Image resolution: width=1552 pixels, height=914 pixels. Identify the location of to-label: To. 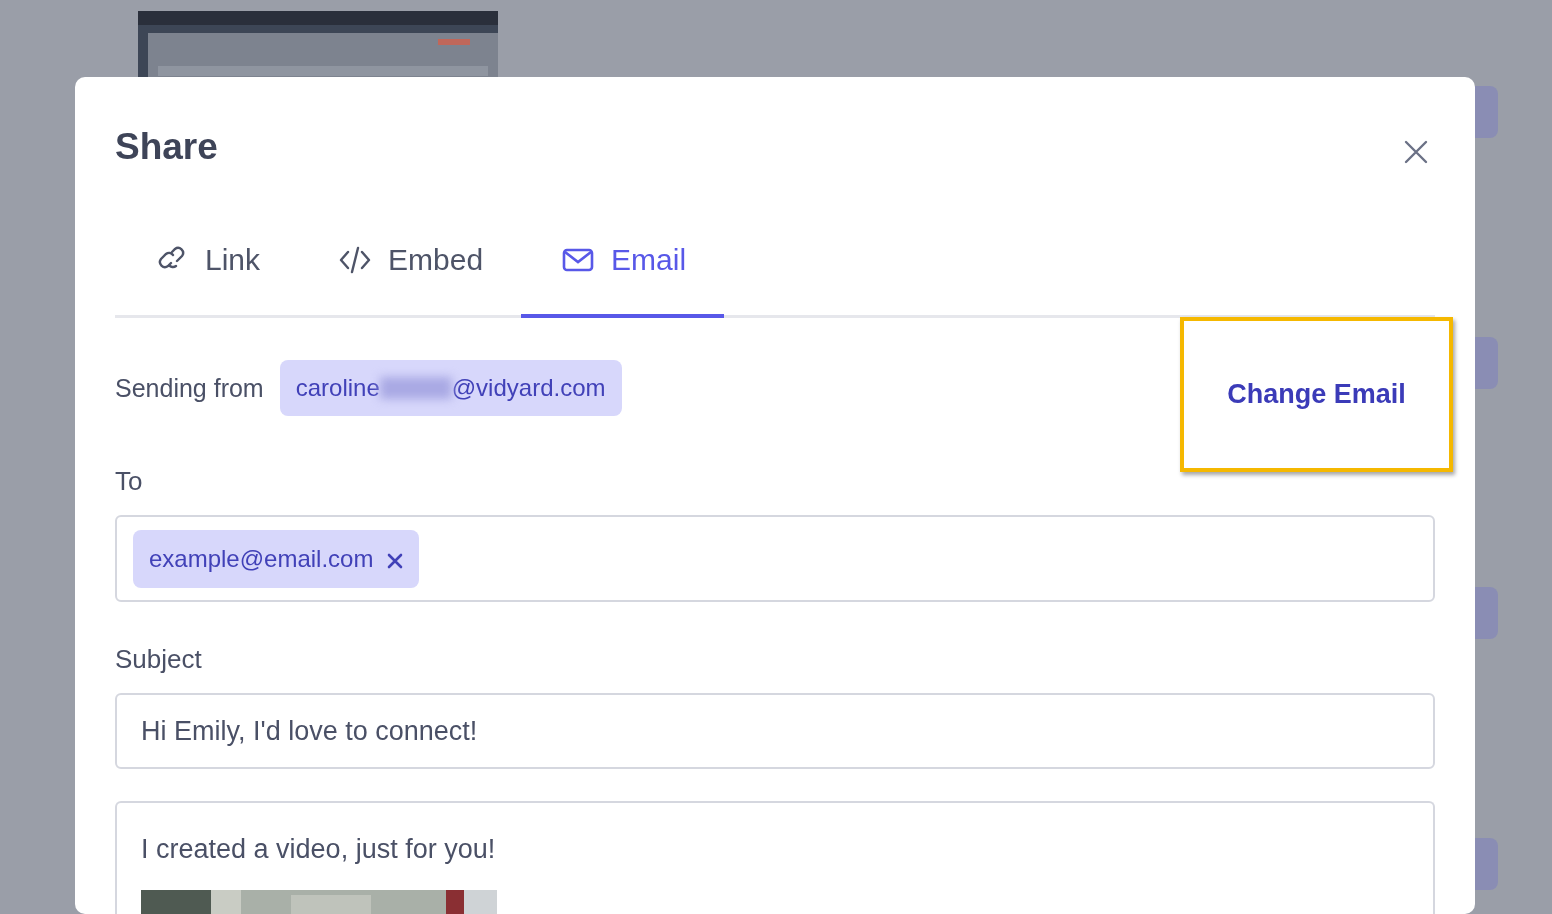
(129, 482).